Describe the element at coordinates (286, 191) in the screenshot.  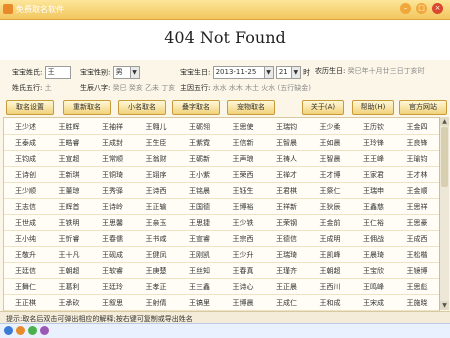
I see `name-cell: 王君棋` at that location.